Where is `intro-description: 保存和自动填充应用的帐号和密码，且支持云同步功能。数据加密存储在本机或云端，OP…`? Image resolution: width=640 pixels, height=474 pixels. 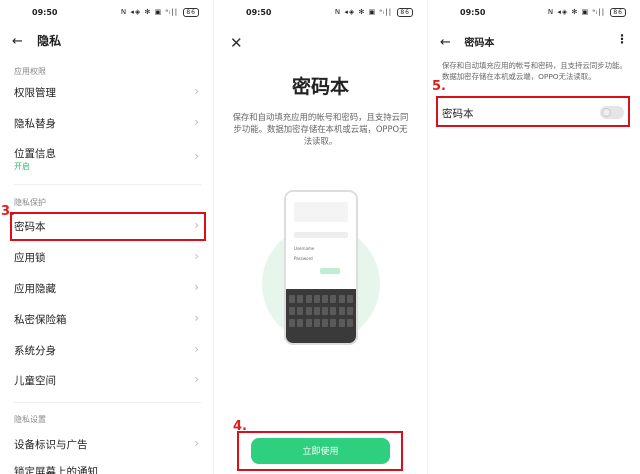 intro-description: 保存和自动填充应用的帐号和密码，且支持云同步功能。数据加密存储在本机或云端，OP… is located at coordinates (320, 129).